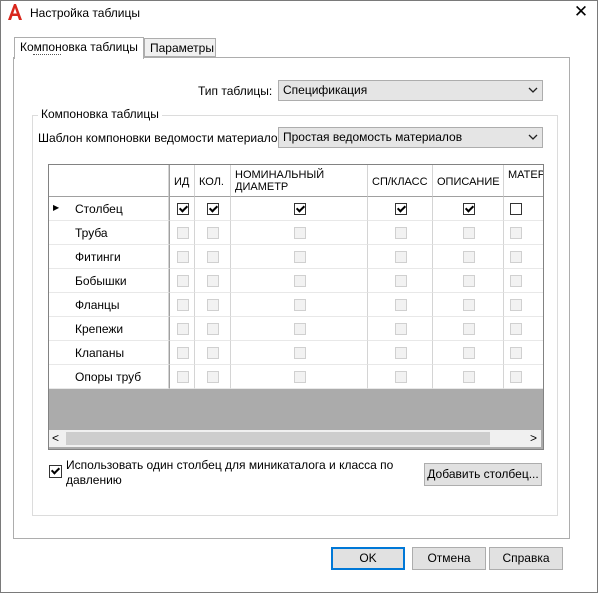 Image resolution: width=598 pixels, height=593 pixels. What do you see at coordinates (523, 181) in the screenshot?
I see `column-header: МАТЕРИАЛ` at bounding box center [523, 181].